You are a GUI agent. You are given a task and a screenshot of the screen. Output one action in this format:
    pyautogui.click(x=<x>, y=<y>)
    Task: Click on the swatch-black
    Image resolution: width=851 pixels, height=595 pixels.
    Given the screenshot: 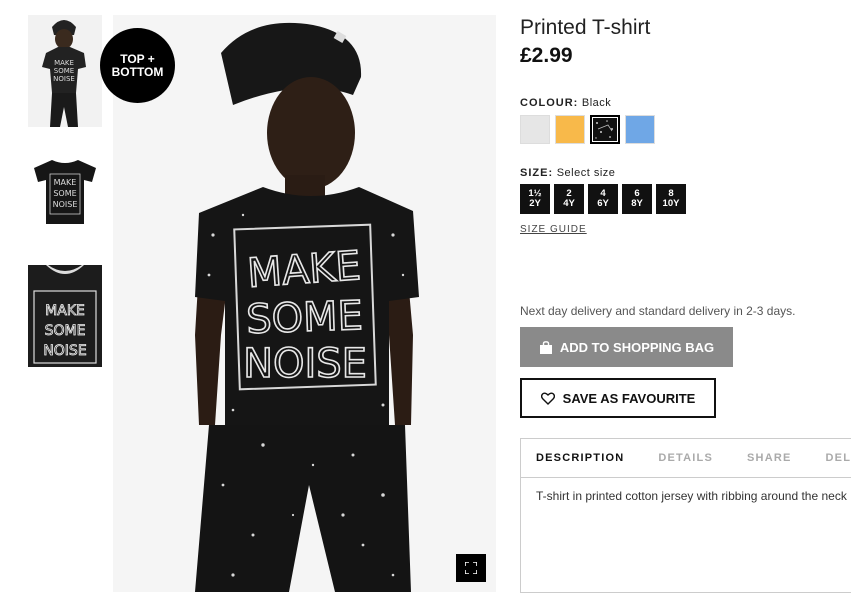 What is the action you would take?
    pyautogui.click(x=605, y=129)
    